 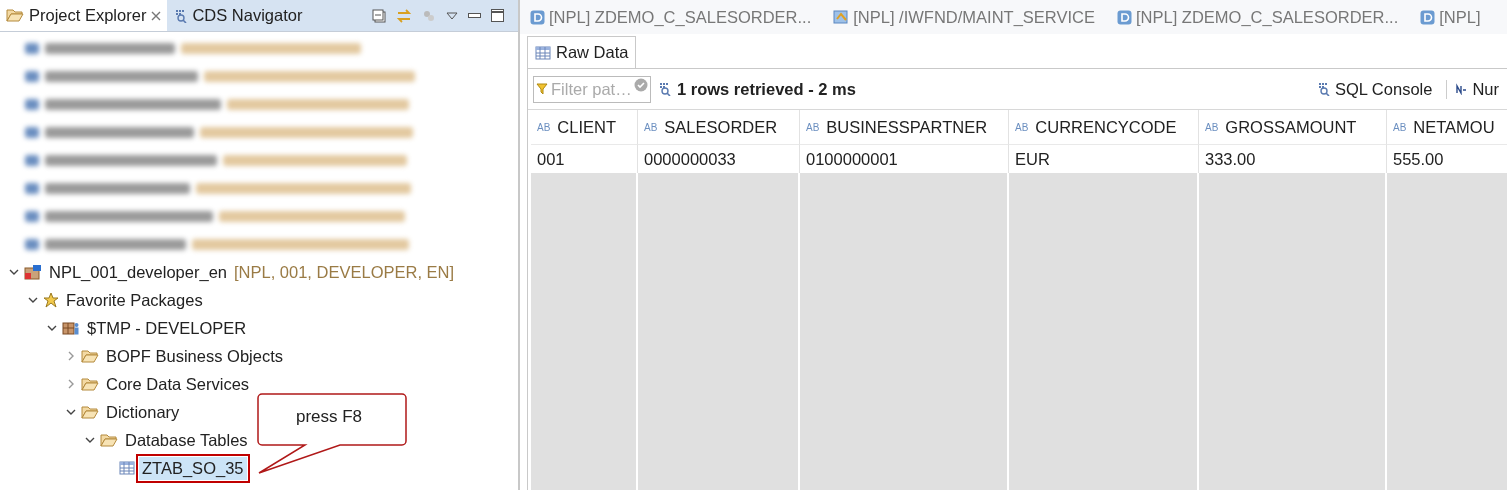 What do you see at coordinates (542, 89) in the screenshot?
I see `filter-icon` at bounding box center [542, 89].